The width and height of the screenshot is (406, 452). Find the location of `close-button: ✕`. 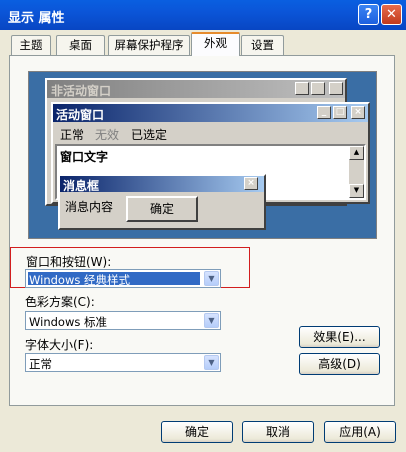

close-button: ✕ is located at coordinates (391, 14).